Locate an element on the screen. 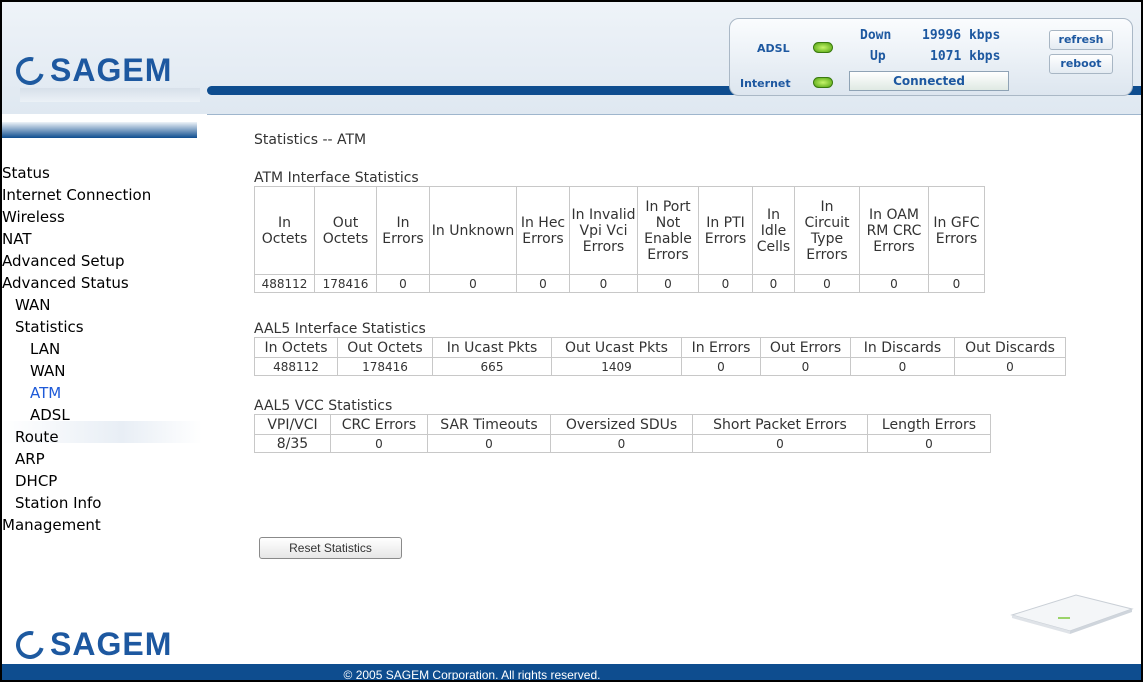 The width and height of the screenshot is (1143, 682). reset-statistics-button: Reset Statistics is located at coordinates (330, 548).